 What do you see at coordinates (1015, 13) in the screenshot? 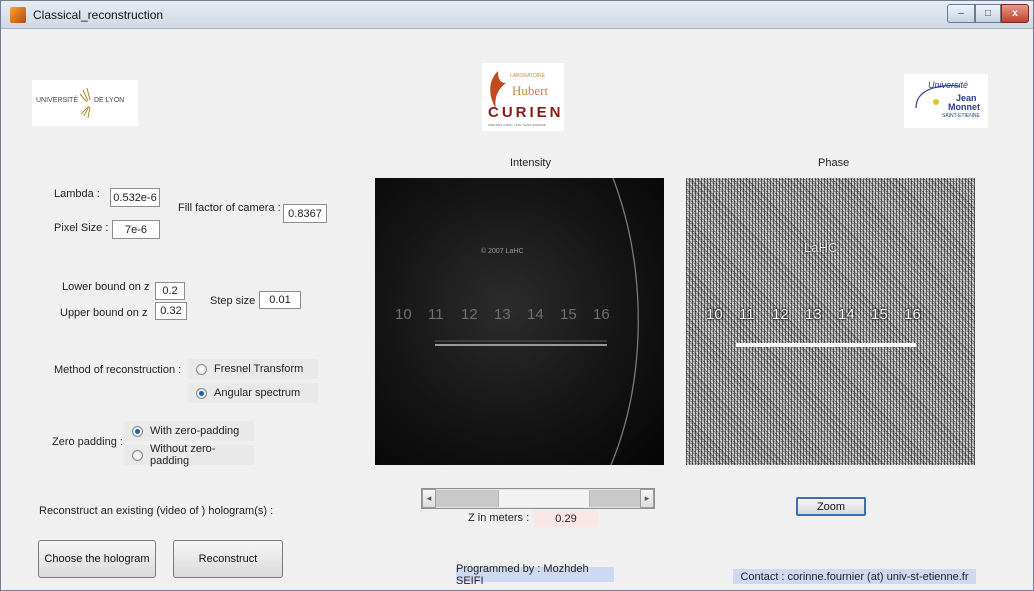
I see `close-button: x` at bounding box center [1015, 13].